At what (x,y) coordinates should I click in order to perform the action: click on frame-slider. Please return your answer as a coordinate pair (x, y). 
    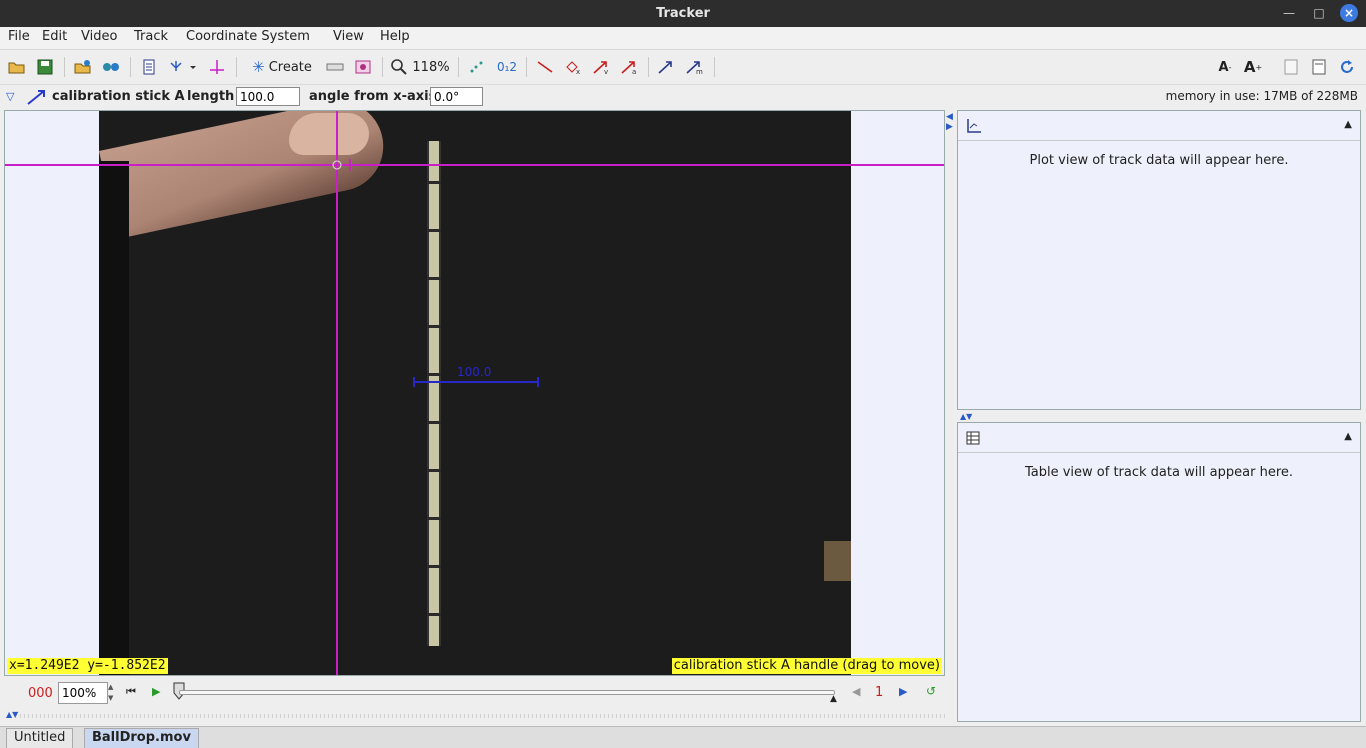
    Looking at the image, I should click on (507, 692).